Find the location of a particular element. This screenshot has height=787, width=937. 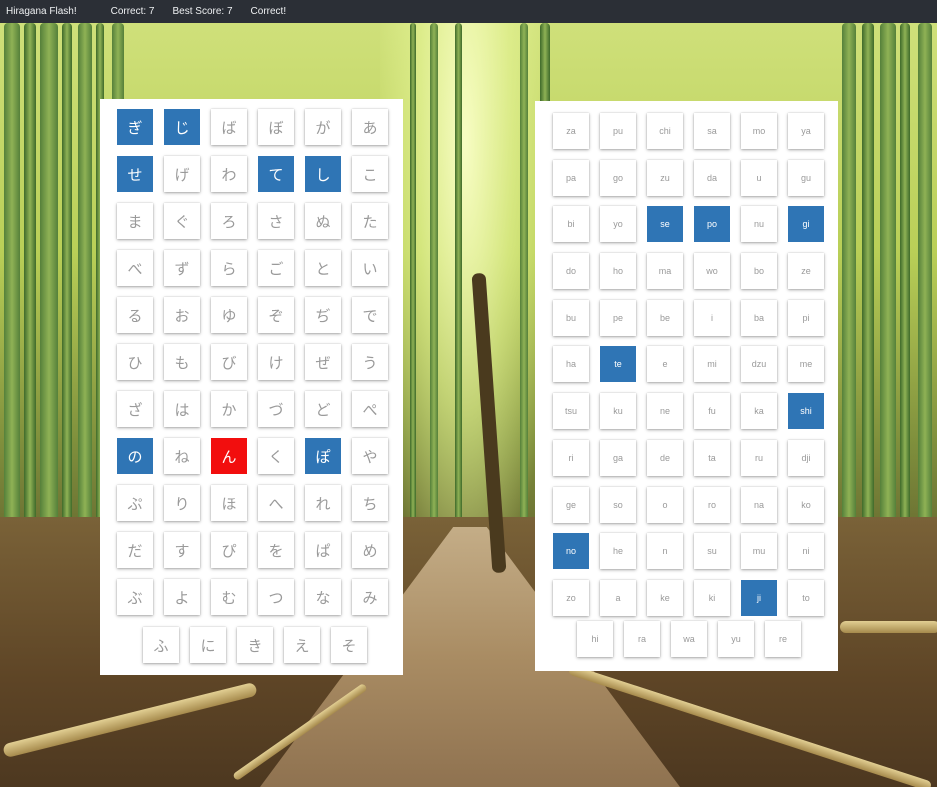

romaji-tile: ki is located at coordinates (712, 597).